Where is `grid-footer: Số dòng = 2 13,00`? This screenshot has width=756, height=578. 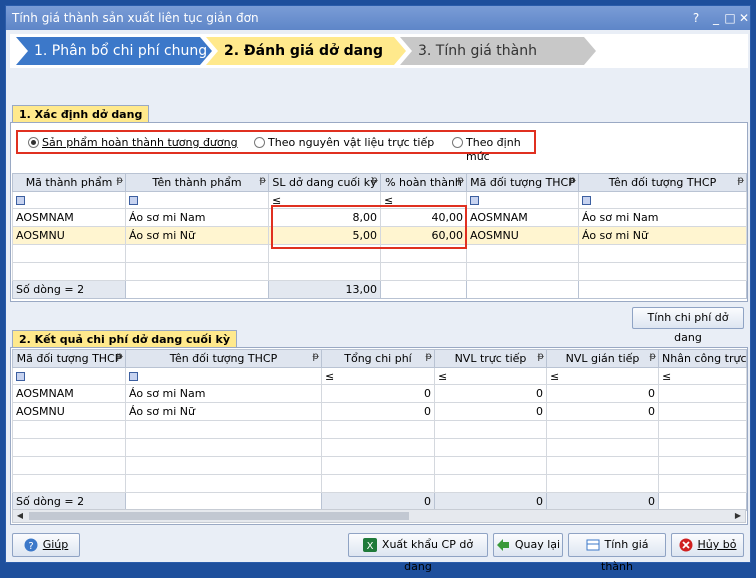
grid-footer: Số dòng = 2 13,00 is located at coordinates (379, 289).